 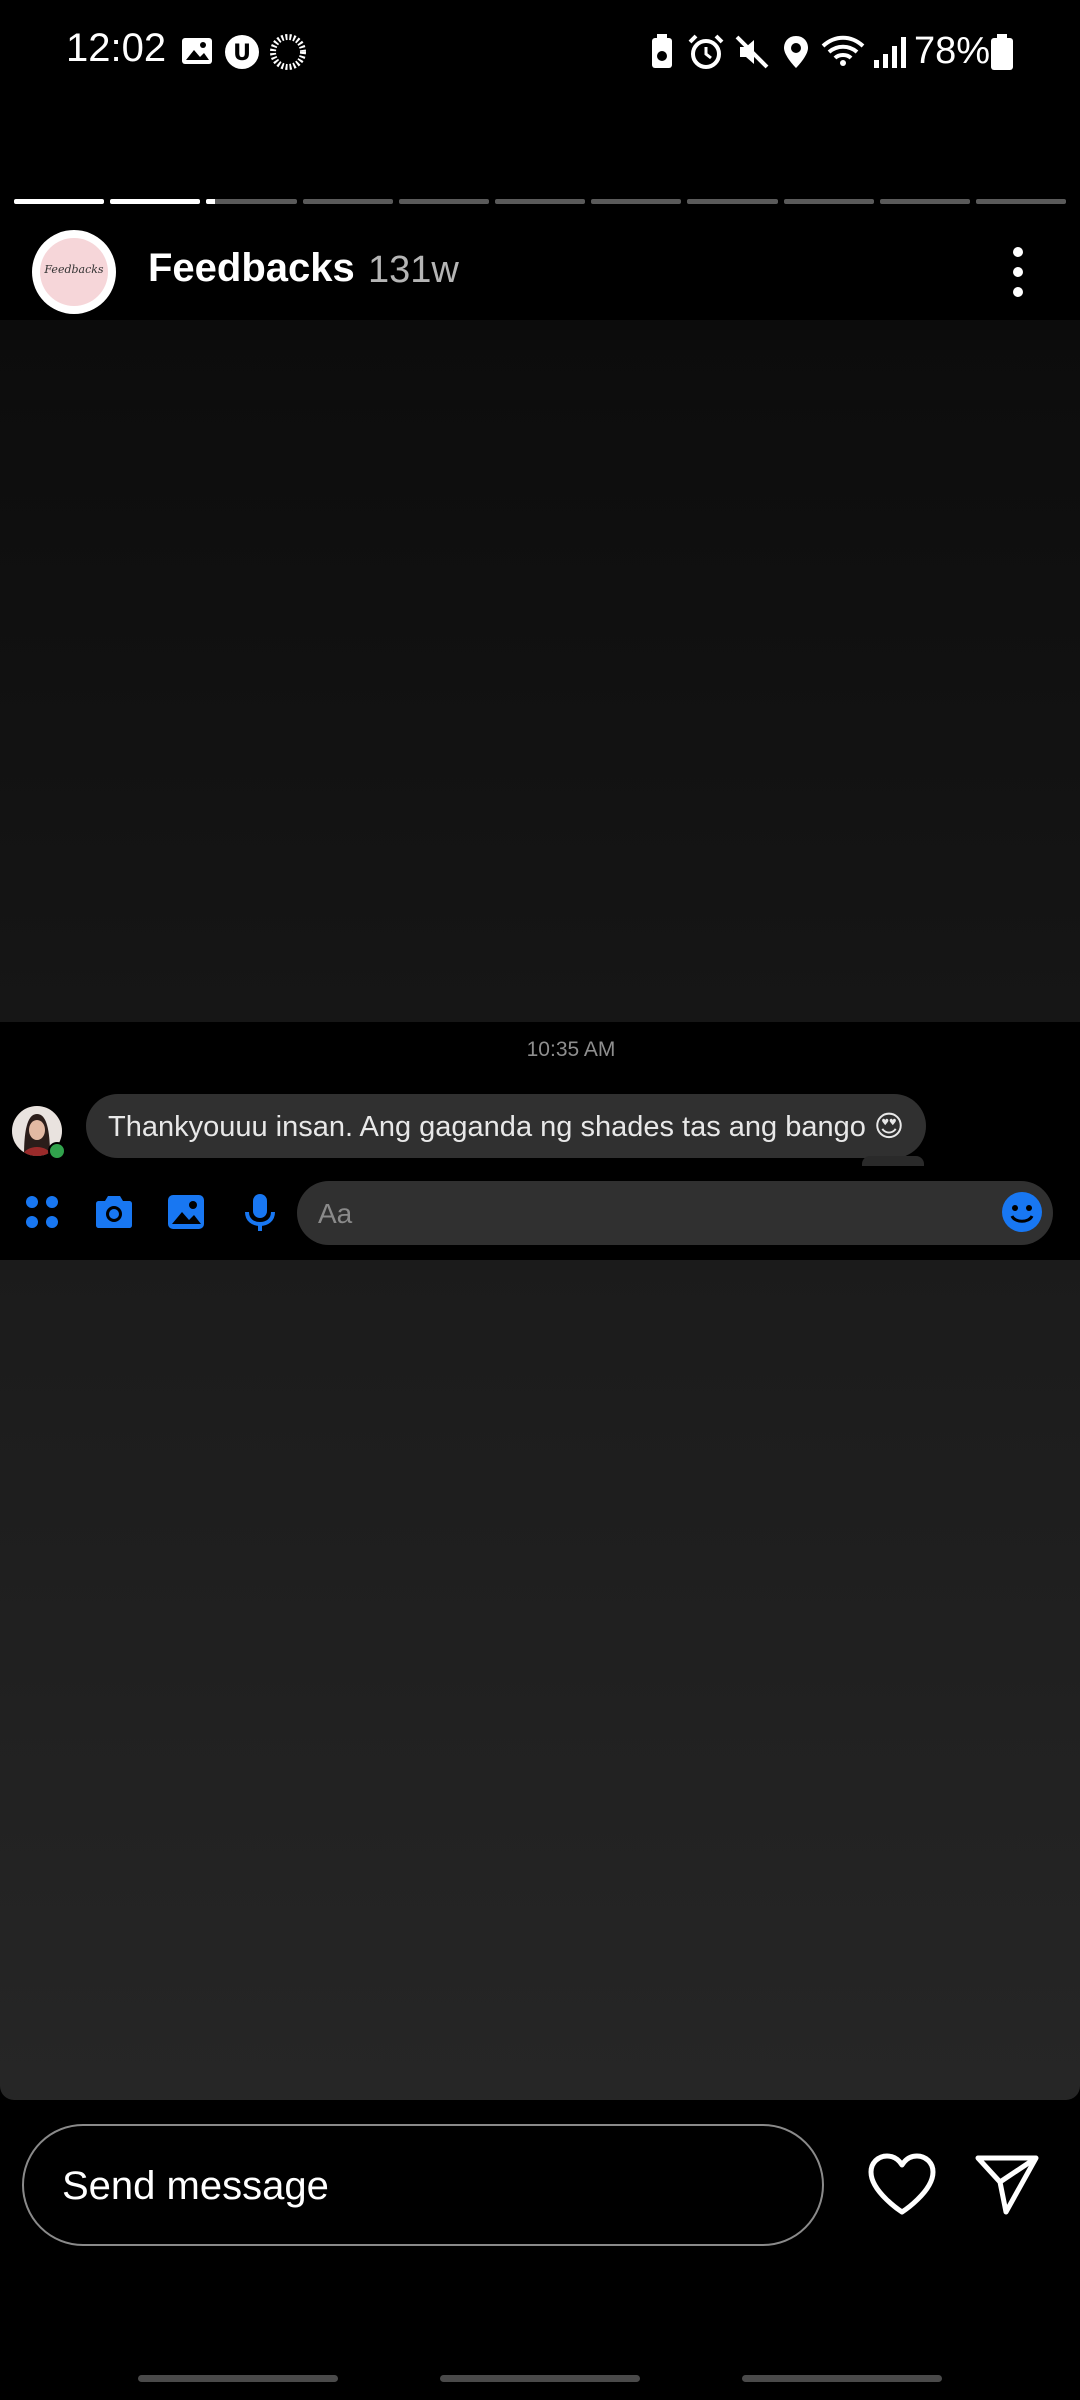 What do you see at coordinates (57, 1151) in the screenshot?
I see `online-status-dot` at bounding box center [57, 1151].